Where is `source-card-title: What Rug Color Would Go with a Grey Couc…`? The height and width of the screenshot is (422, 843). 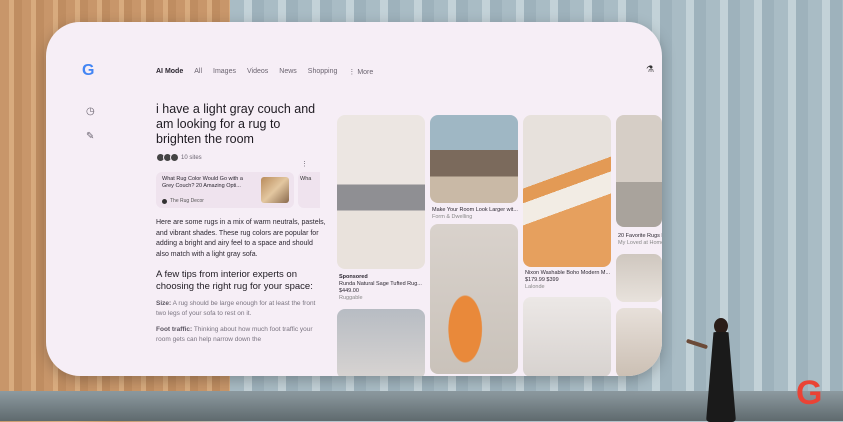 source-card-title: What Rug Color Would Go with a Grey Couc… is located at coordinates (202, 182).